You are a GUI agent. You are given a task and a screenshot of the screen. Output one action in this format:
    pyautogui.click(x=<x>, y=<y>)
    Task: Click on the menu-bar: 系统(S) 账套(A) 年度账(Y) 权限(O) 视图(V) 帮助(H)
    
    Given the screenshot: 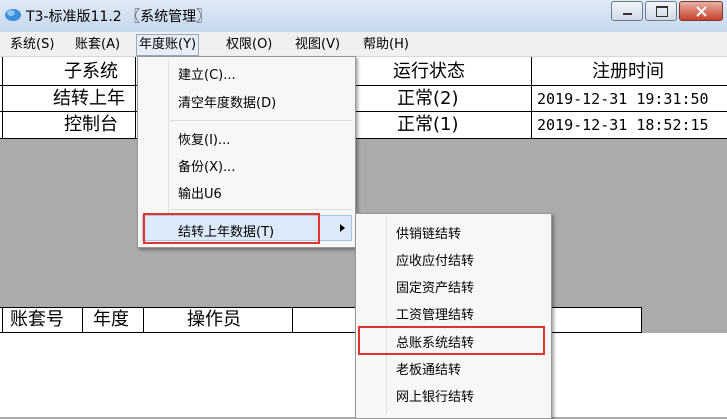 What is the action you would take?
    pyautogui.click(x=363, y=44)
    